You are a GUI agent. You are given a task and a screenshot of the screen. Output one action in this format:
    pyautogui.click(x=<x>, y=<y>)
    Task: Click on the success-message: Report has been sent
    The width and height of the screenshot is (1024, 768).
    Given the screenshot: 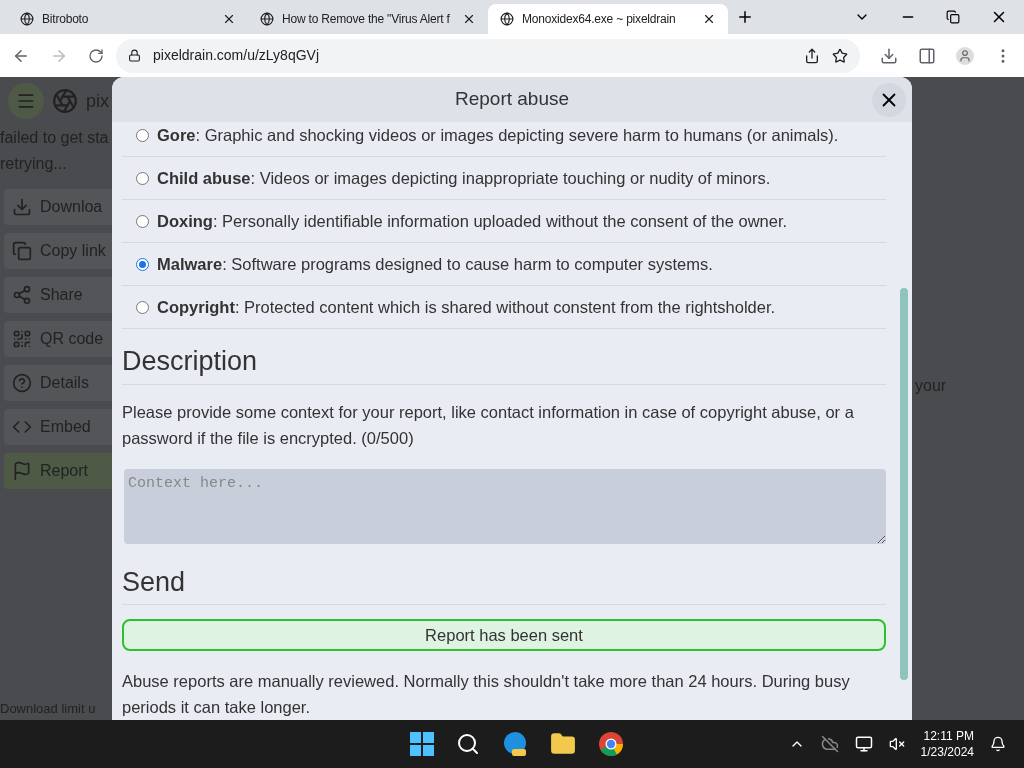 What is the action you would take?
    pyautogui.click(x=504, y=635)
    